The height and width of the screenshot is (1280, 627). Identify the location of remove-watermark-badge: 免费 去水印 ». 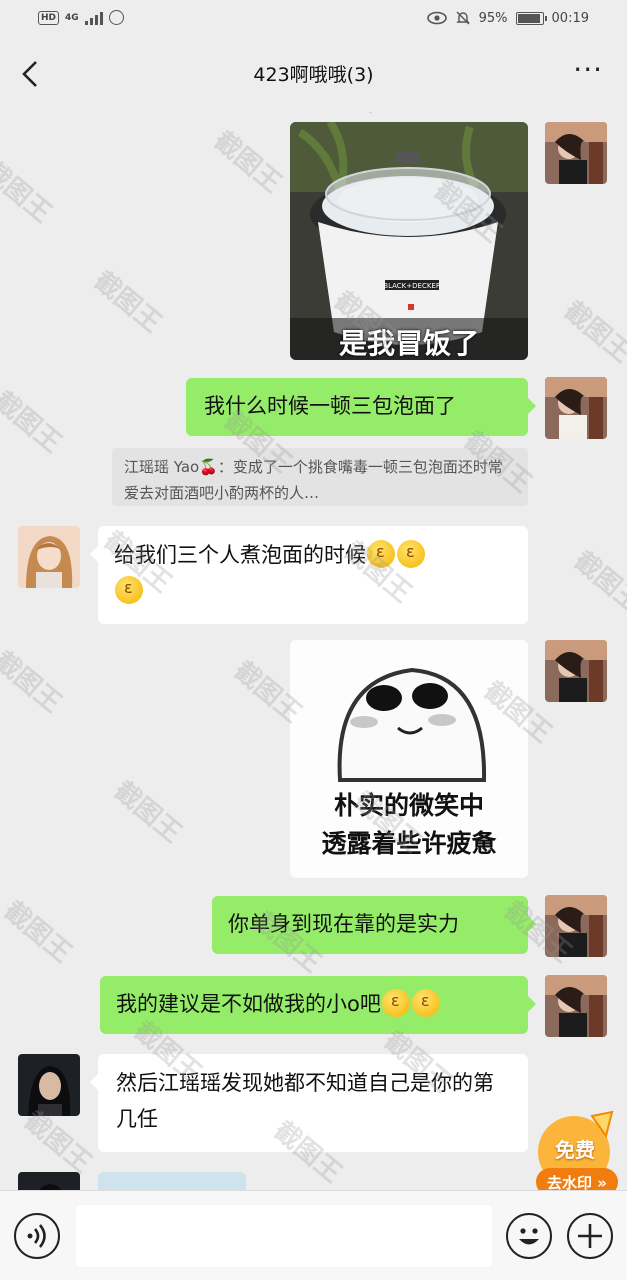
(577, 1155).